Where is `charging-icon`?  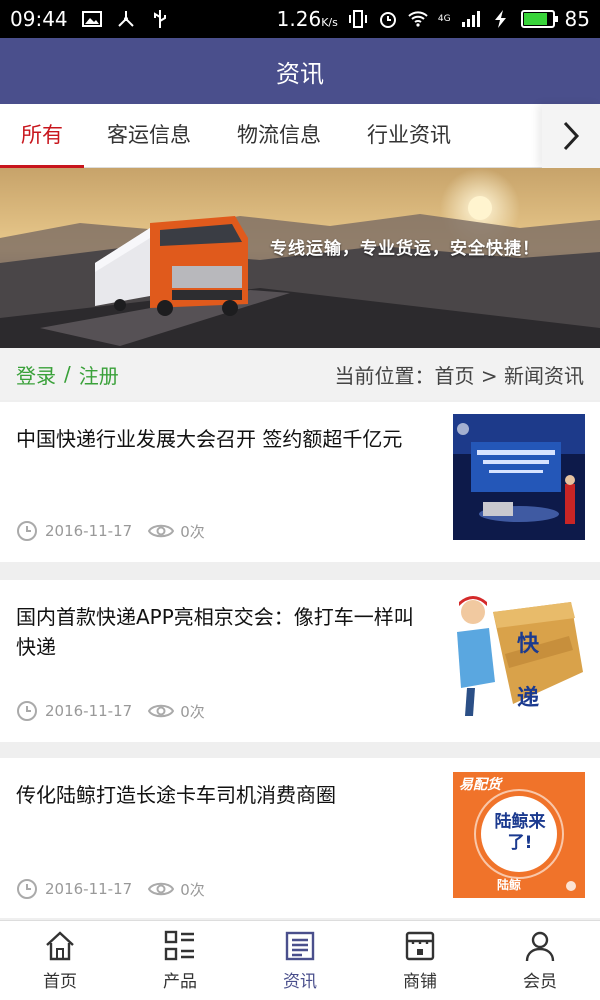 charging-icon is located at coordinates (500, 19).